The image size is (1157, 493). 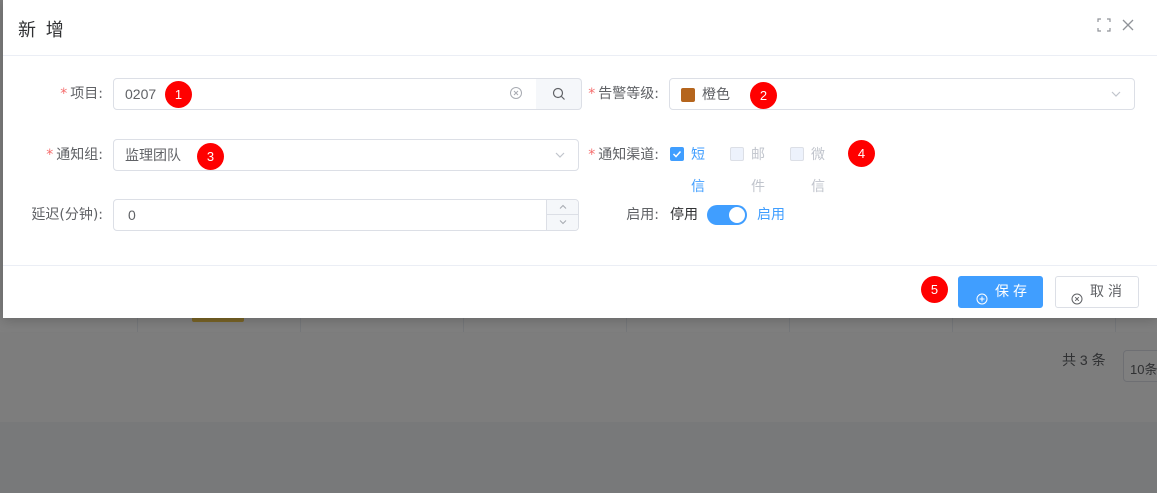 I want to click on project-label: * 项目:, so click(x=81, y=94).